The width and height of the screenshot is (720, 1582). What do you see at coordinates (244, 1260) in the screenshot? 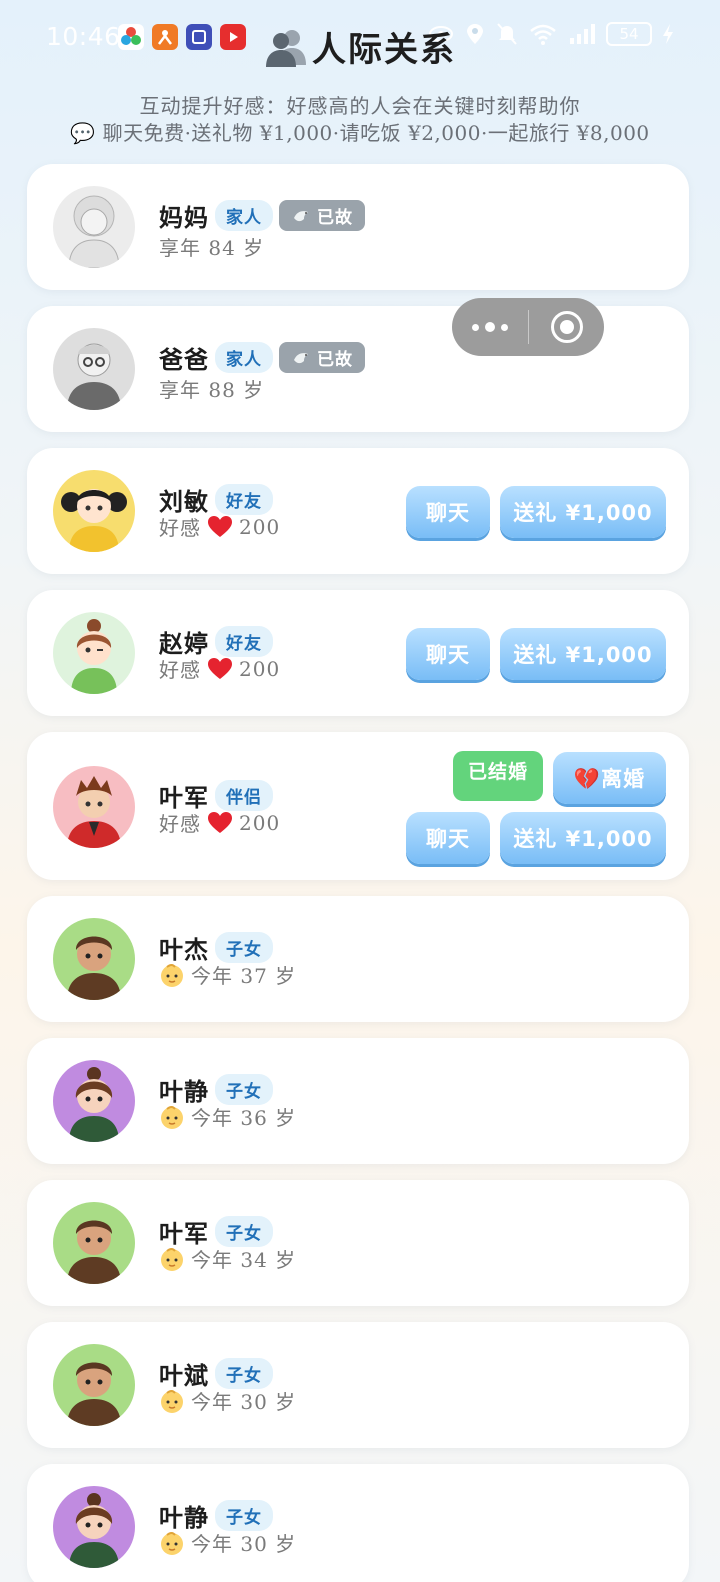
I see `age-text: 今年 34 岁` at bounding box center [244, 1260].